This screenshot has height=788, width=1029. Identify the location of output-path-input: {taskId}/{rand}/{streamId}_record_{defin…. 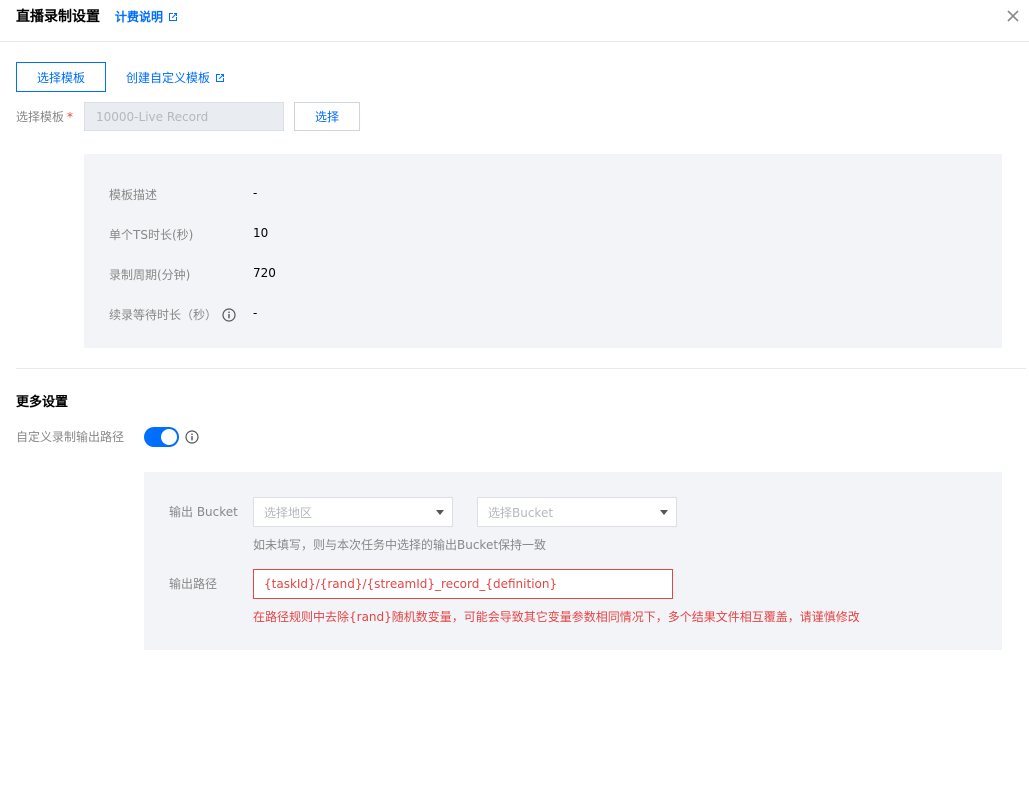
(463, 584).